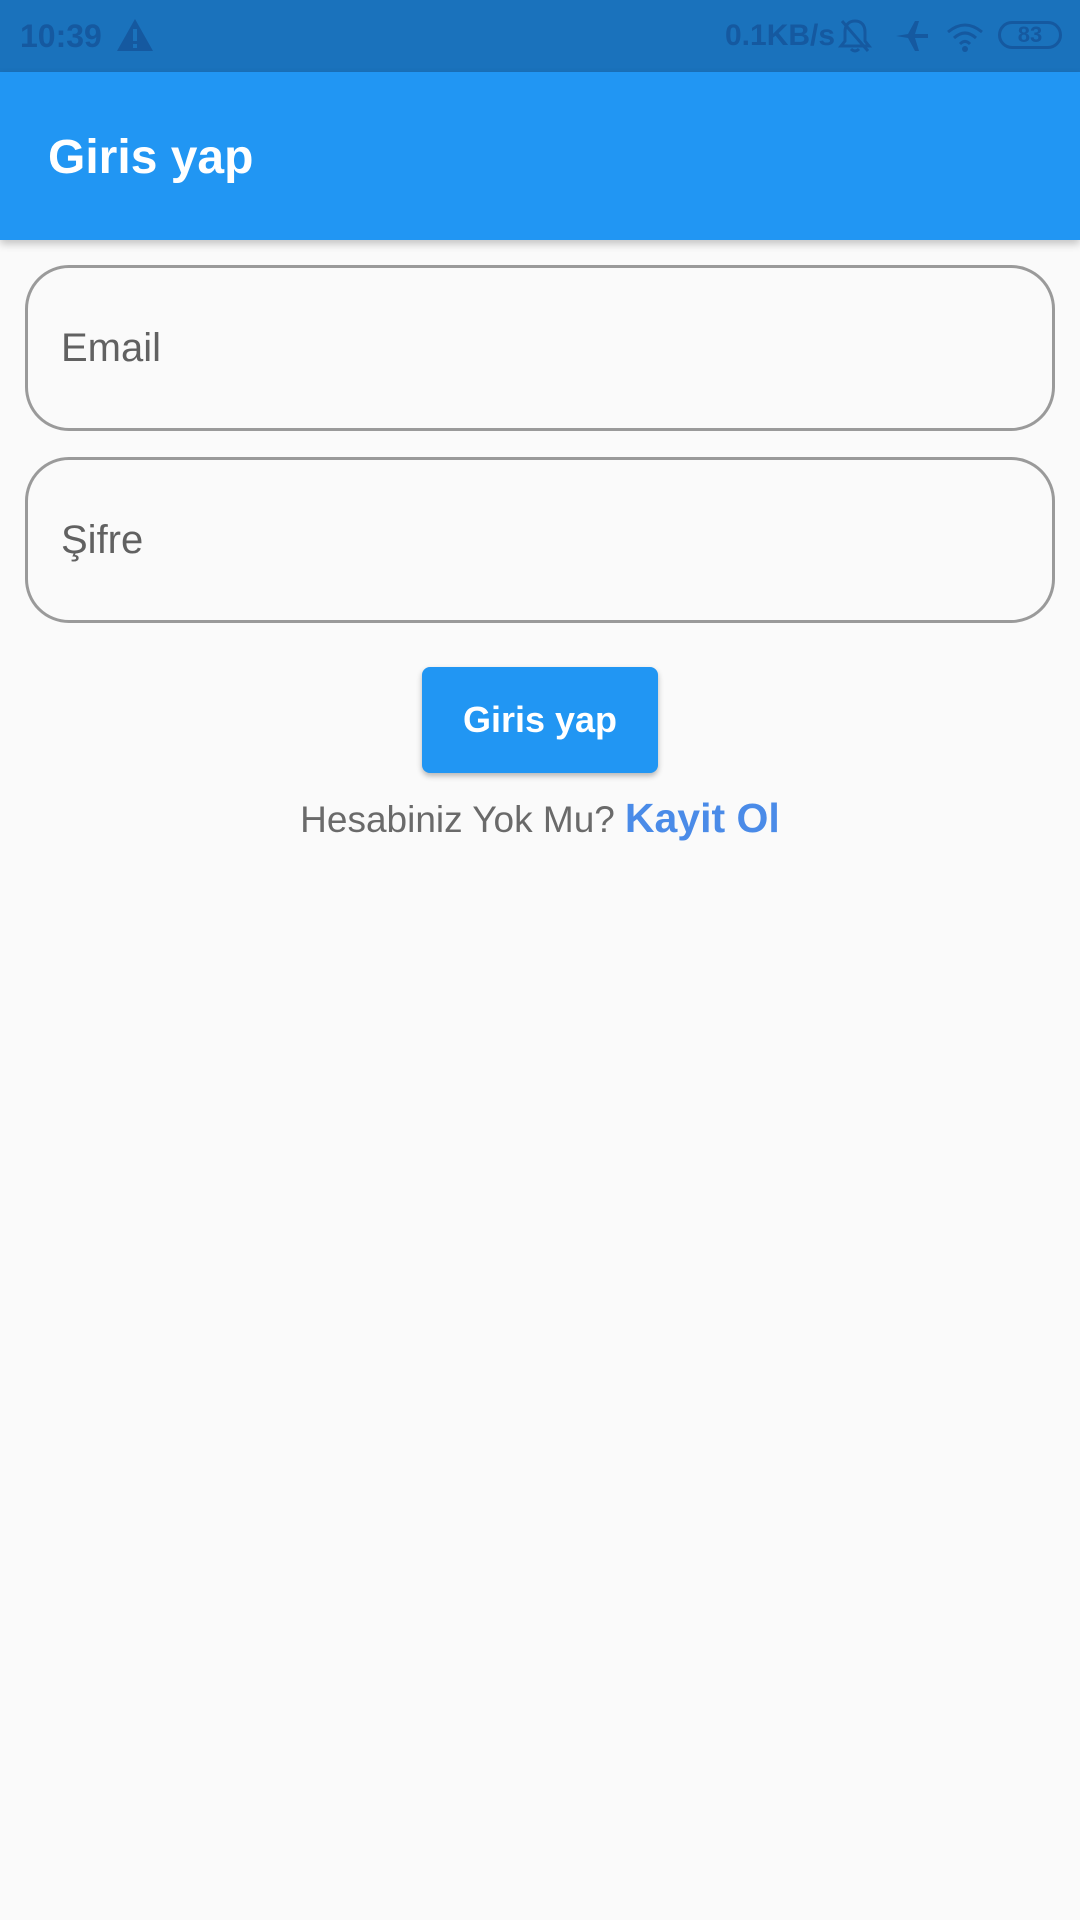 The width and height of the screenshot is (1080, 1920). What do you see at coordinates (702, 818) in the screenshot?
I see `register-link: Kayit Ol` at bounding box center [702, 818].